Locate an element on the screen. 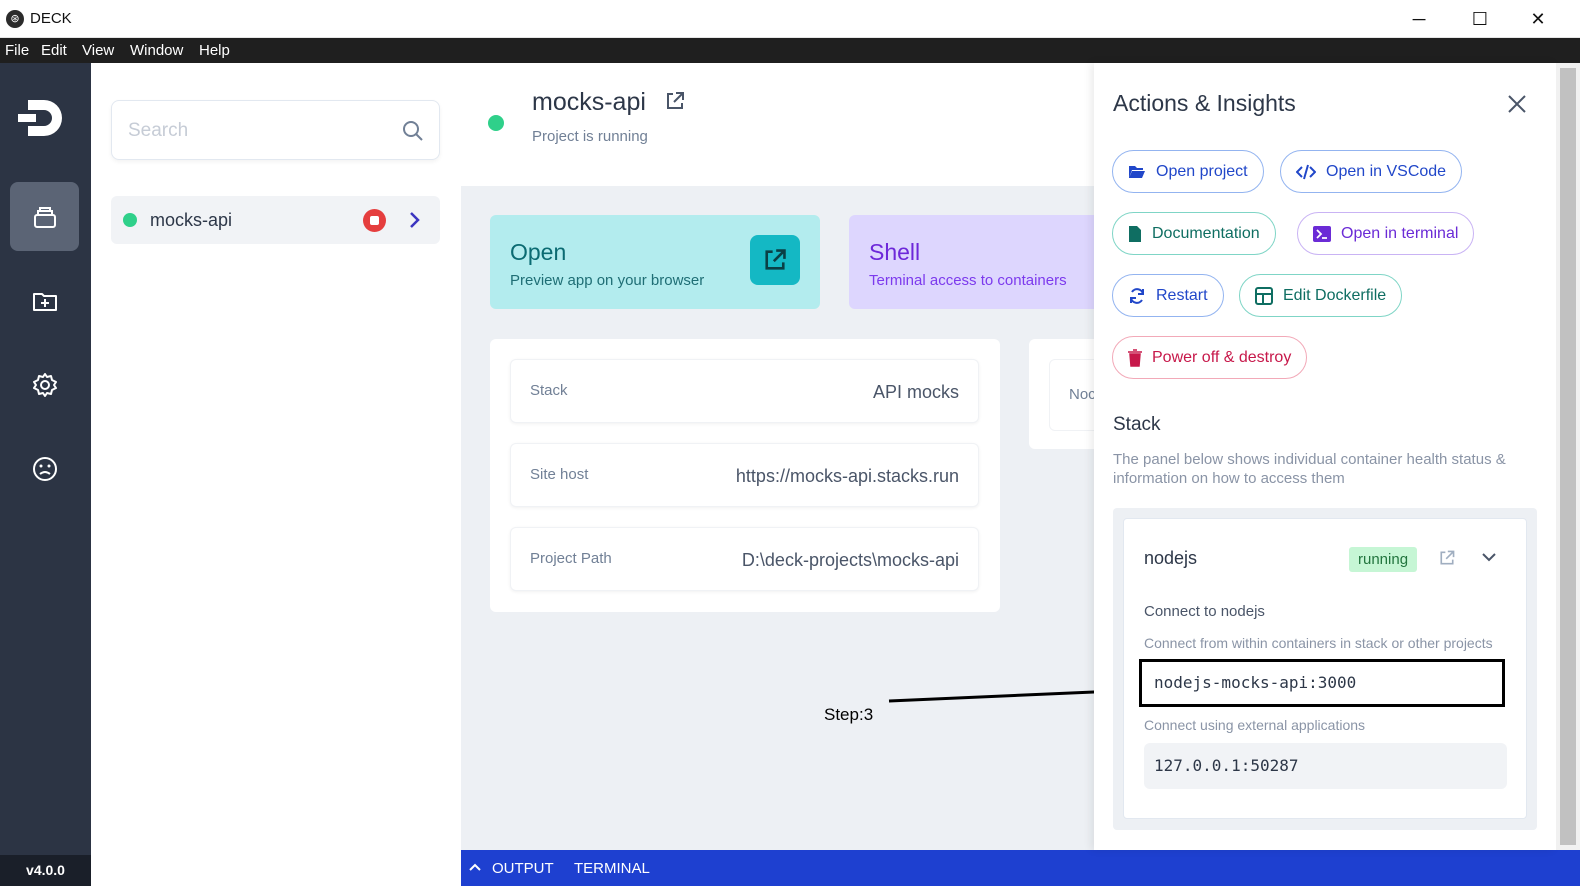  external-connect-label: Connect using external applications is located at coordinates (1255, 725).